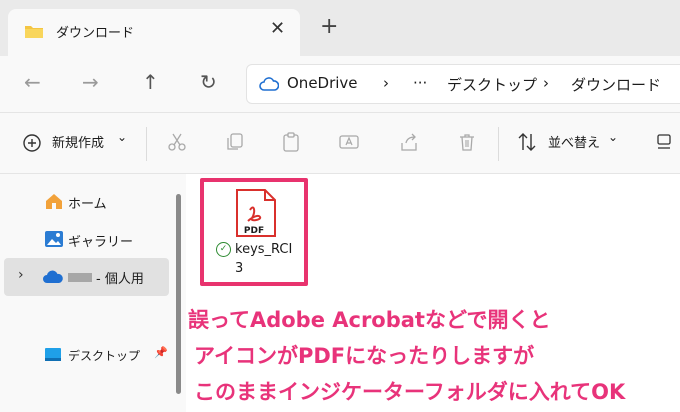 Image resolution: width=680 pixels, height=412 pixels. I want to click on sidebar-item-label: デスクトップ, so click(104, 356).